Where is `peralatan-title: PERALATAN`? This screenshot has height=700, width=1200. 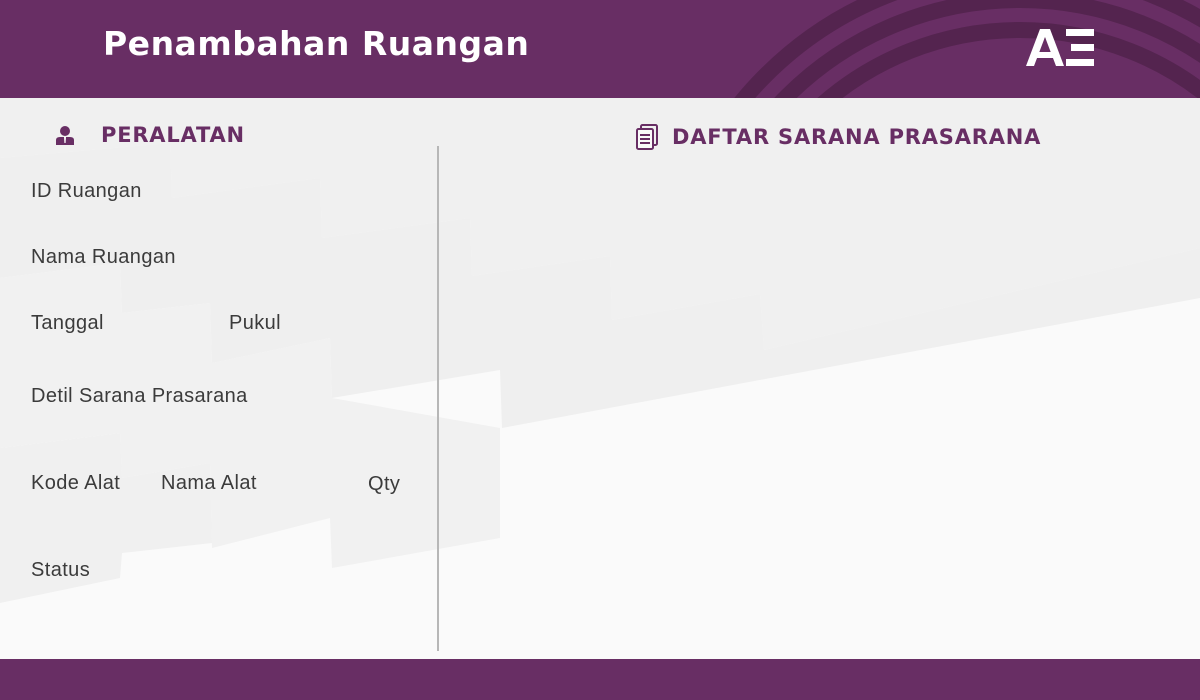 peralatan-title: PERALATAN is located at coordinates (173, 135).